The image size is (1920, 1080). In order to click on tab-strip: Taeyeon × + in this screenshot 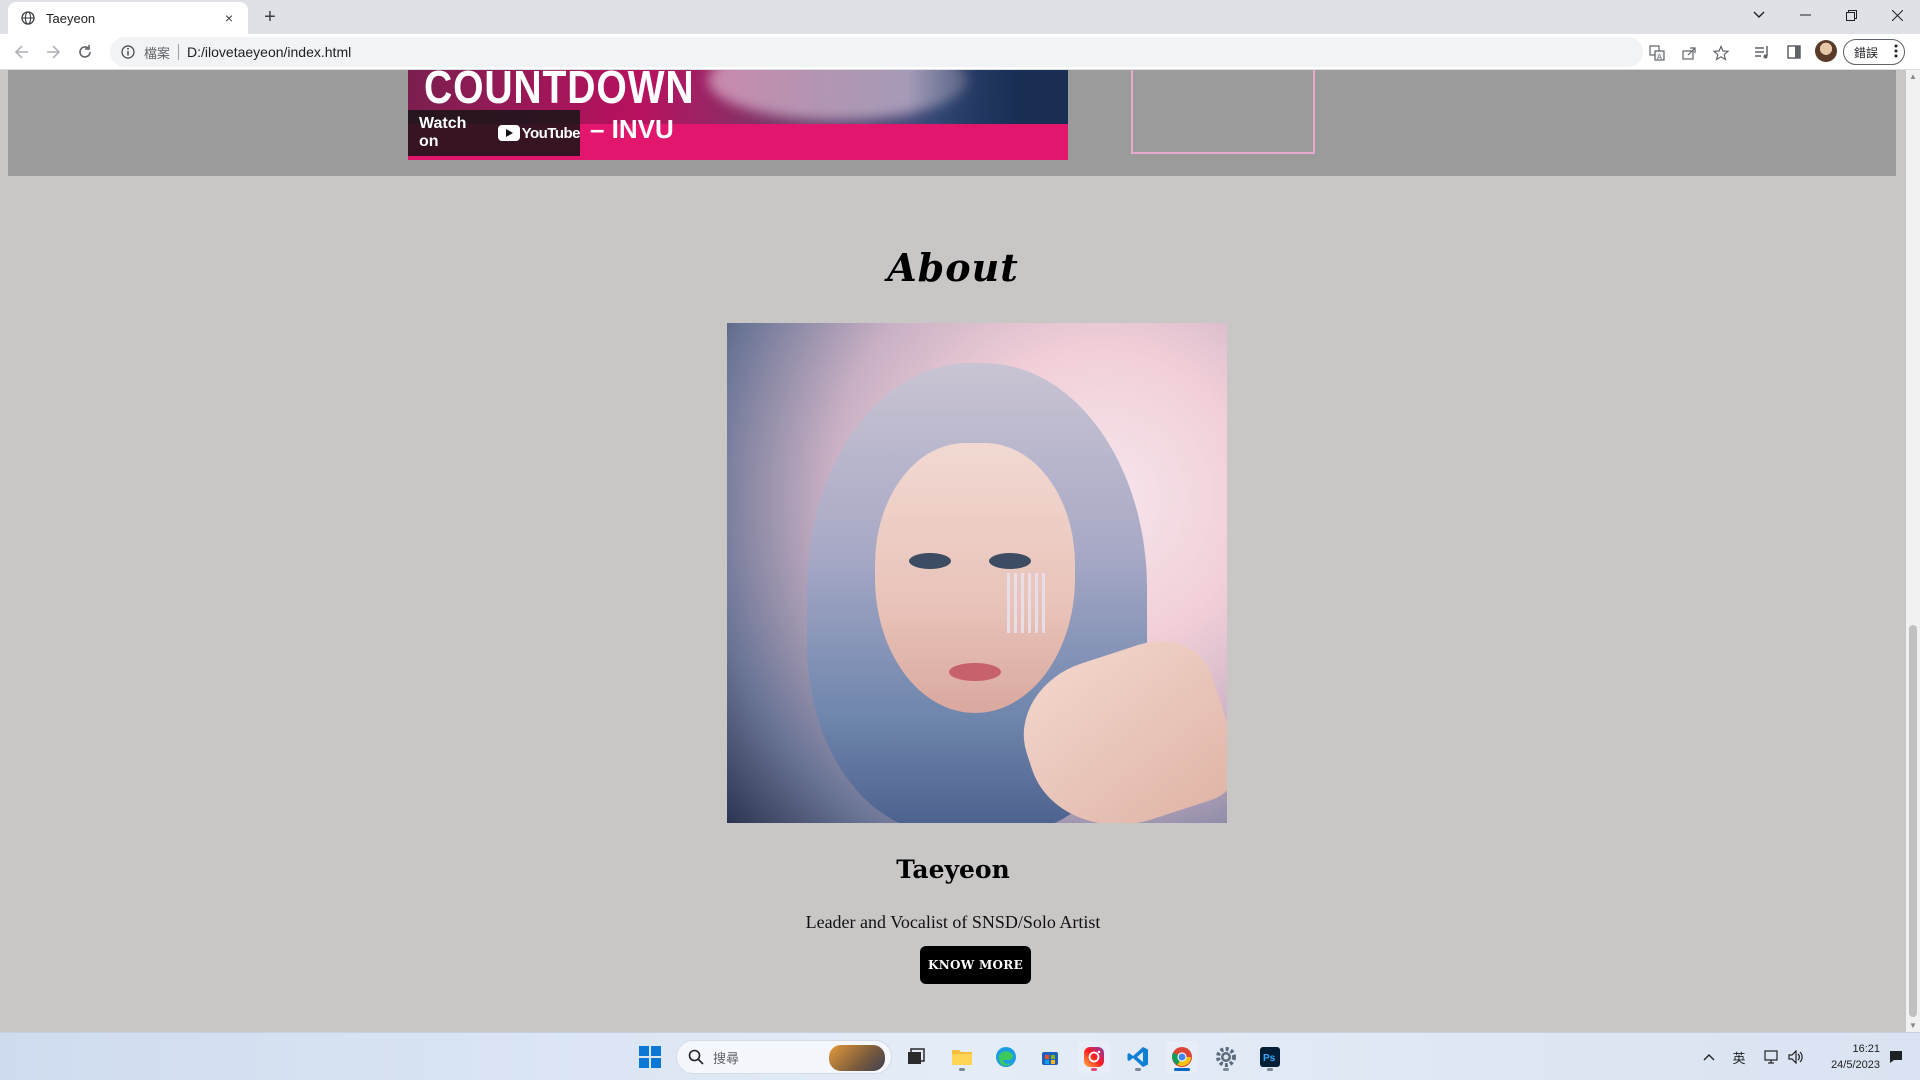, I will do `click(960, 17)`.